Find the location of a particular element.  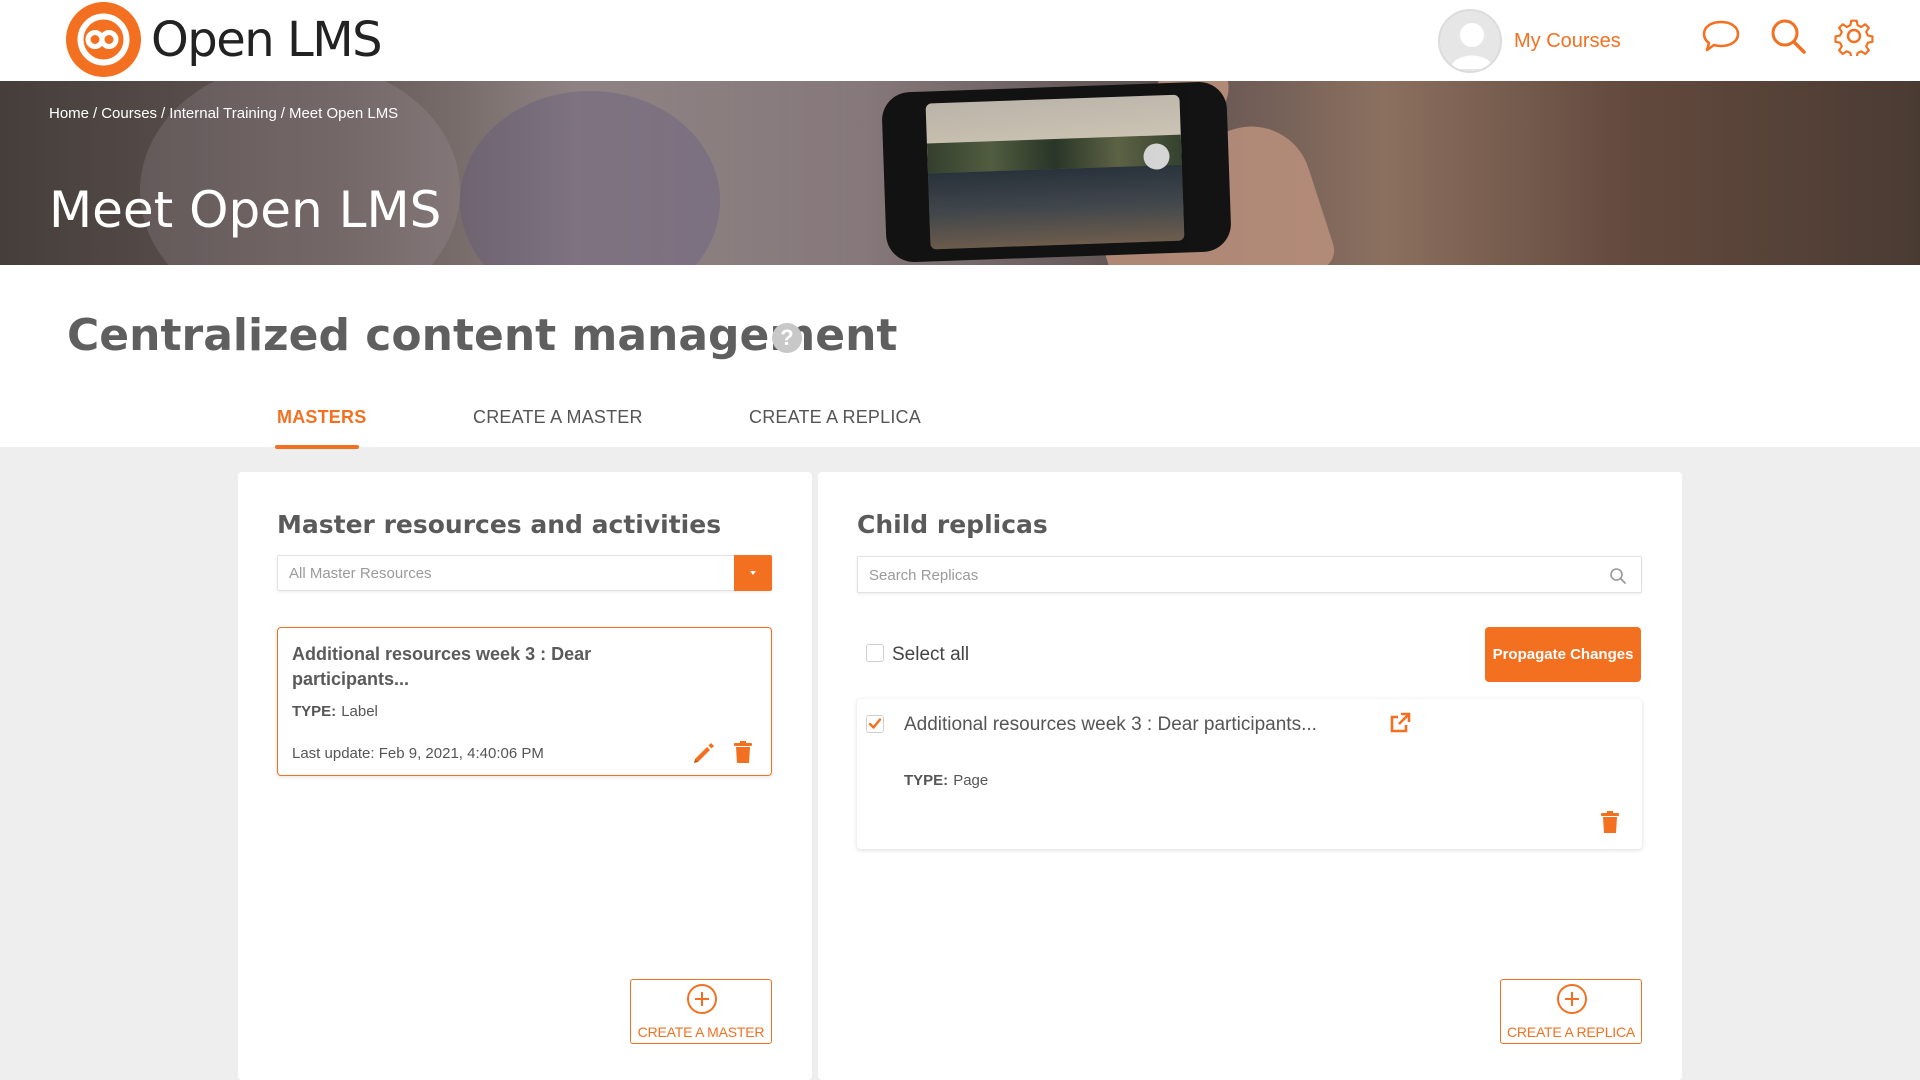

breadcrumb-internal-training: Internal Training is located at coordinates (223, 113).